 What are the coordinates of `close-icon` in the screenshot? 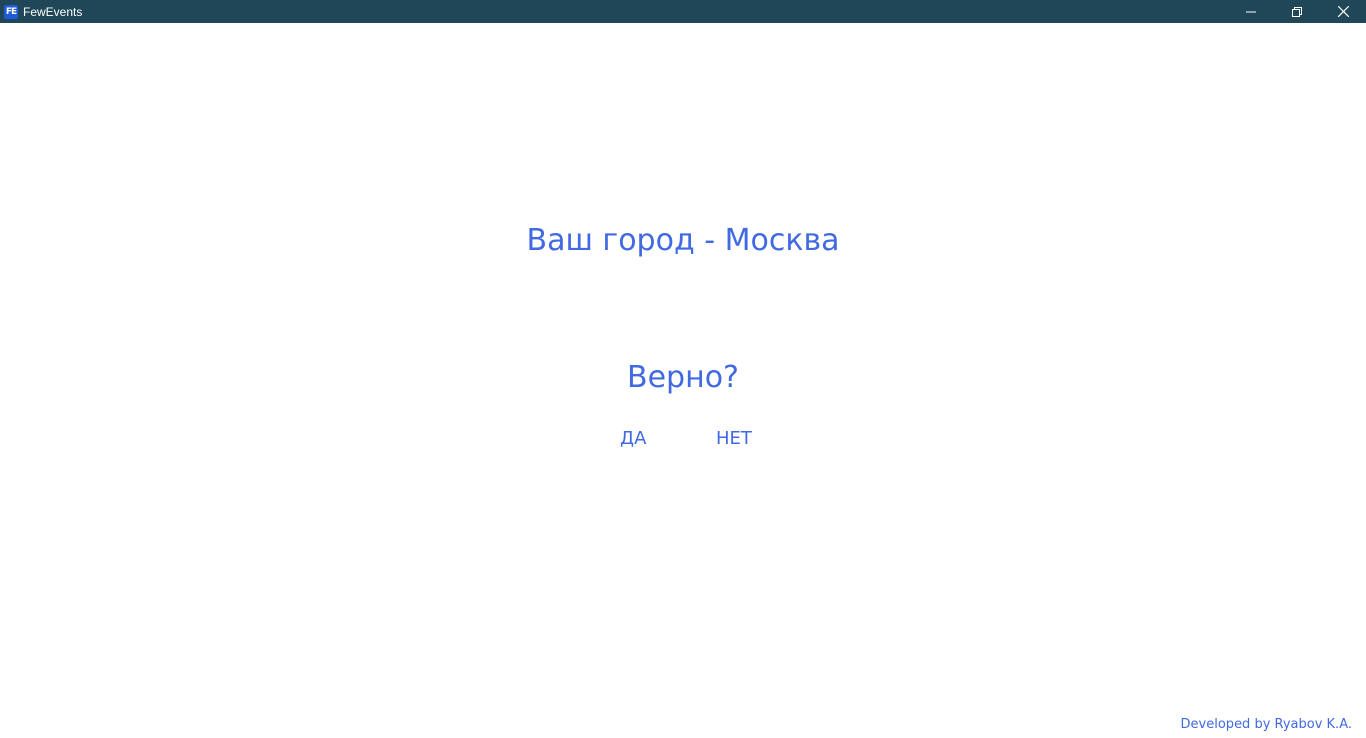 It's located at (1343, 11).